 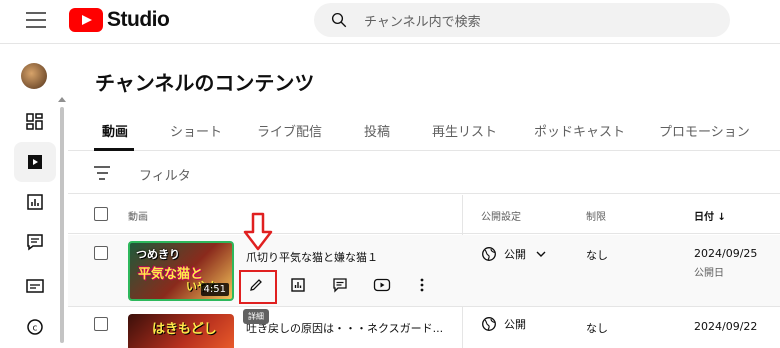 What do you see at coordinates (422, 22) in the screenshot?
I see `search-placeholder: チャンネル内で検索` at bounding box center [422, 22].